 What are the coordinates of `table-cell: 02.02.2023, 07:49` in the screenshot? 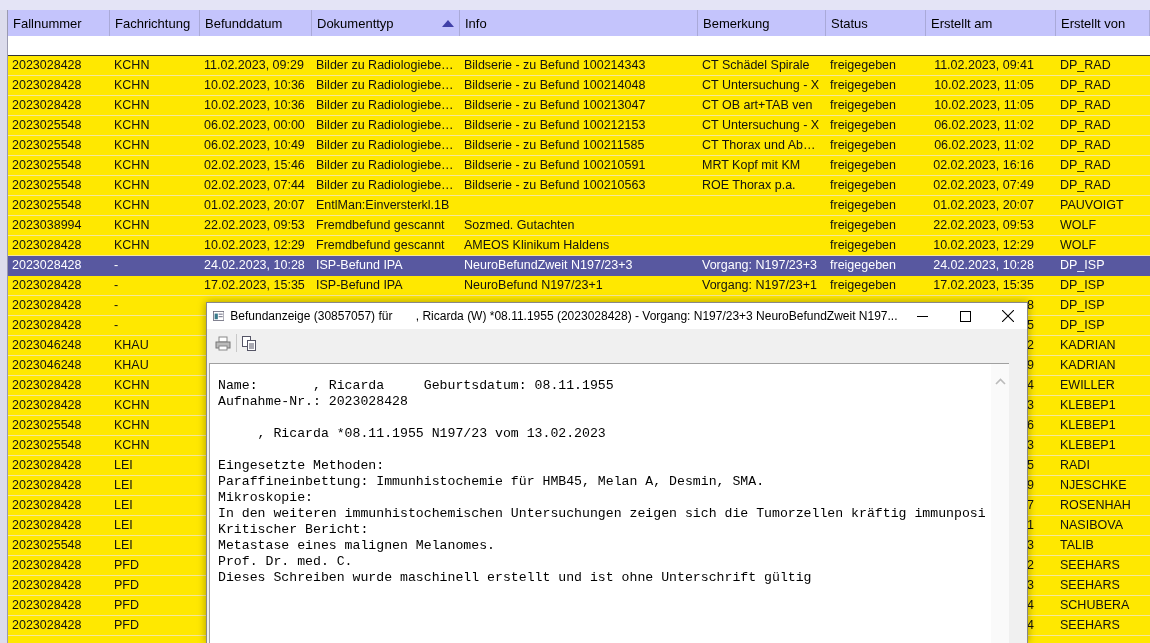 It's located at (983, 185).